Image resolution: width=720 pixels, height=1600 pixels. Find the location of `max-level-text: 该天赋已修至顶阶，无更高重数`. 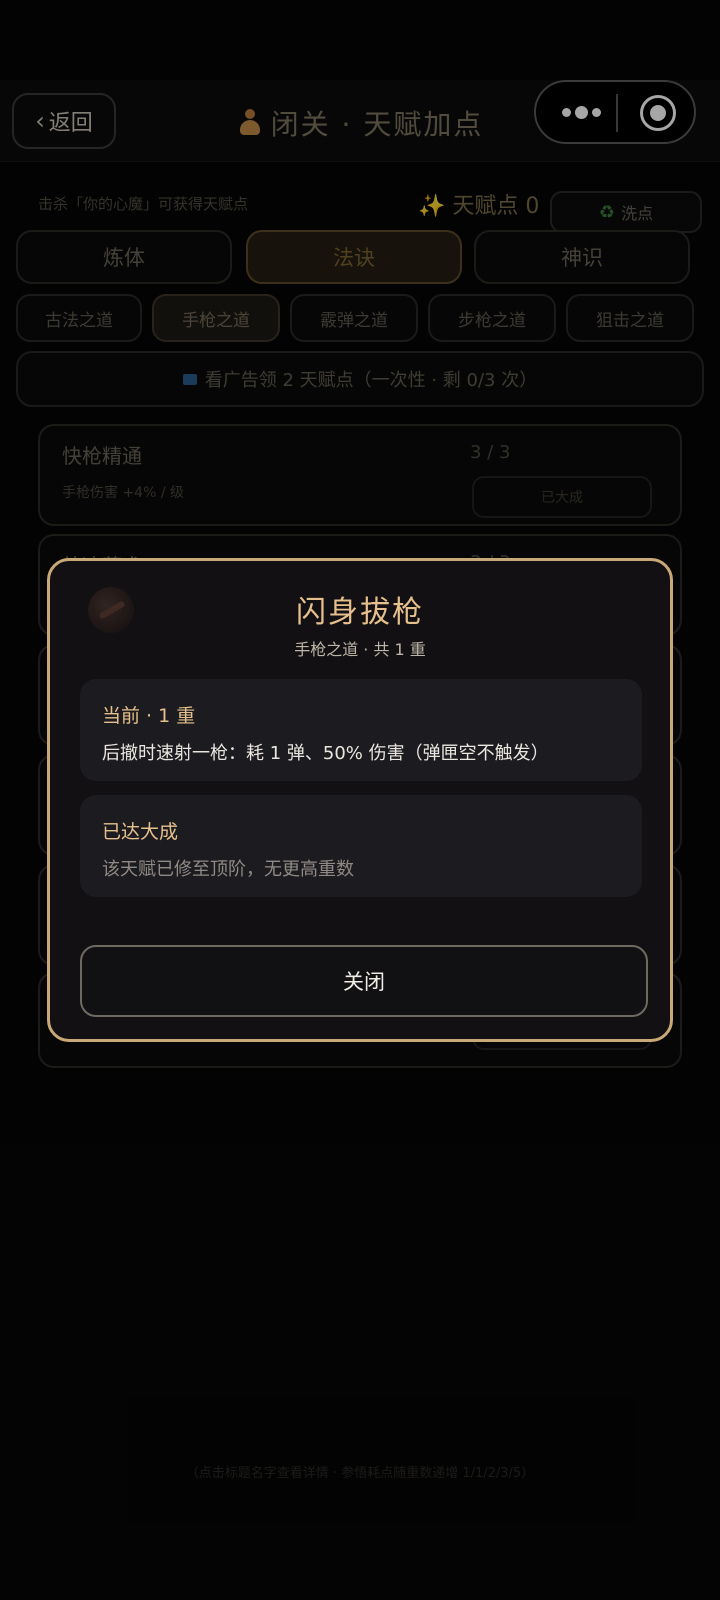

max-level-text: 该天赋已修至顶阶，无更高重数 is located at coordinates (228, 869).